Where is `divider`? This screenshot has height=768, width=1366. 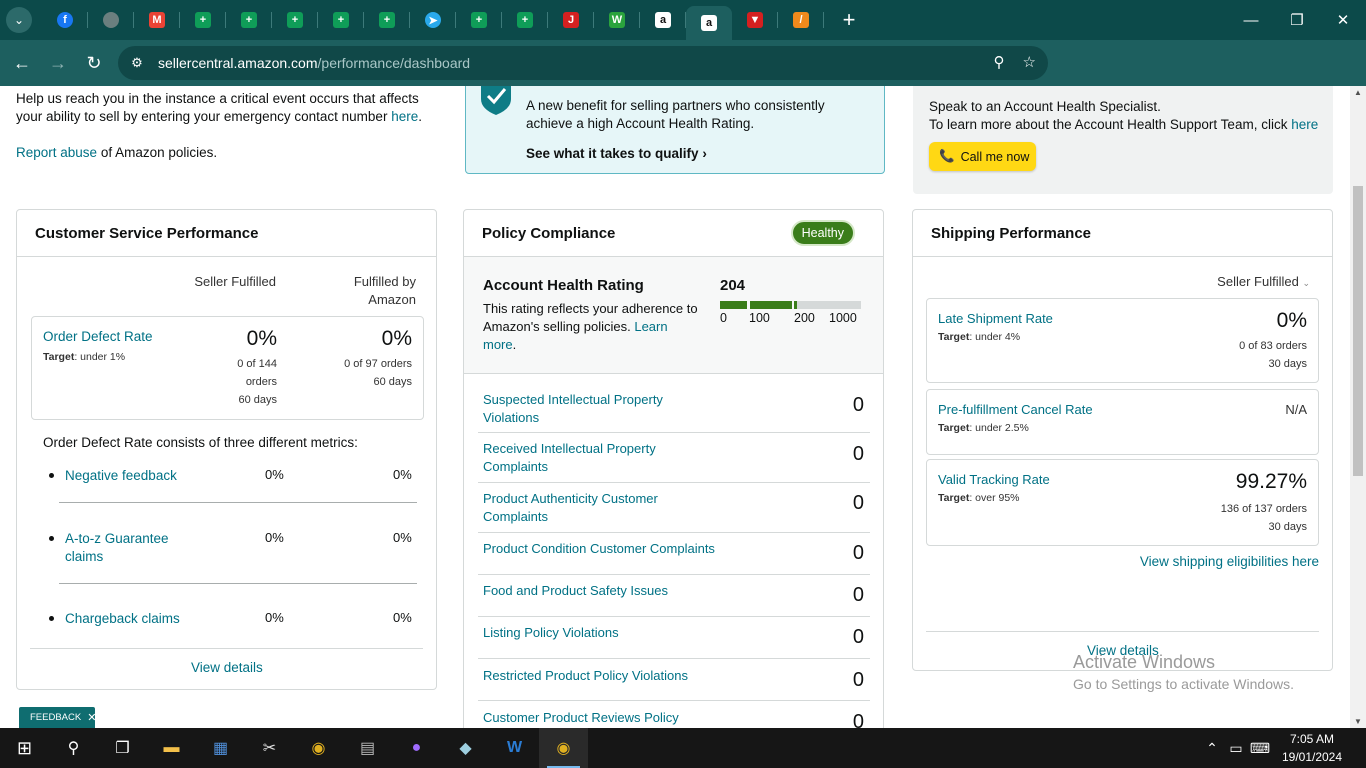 divider is located at coordinates (226, 648).